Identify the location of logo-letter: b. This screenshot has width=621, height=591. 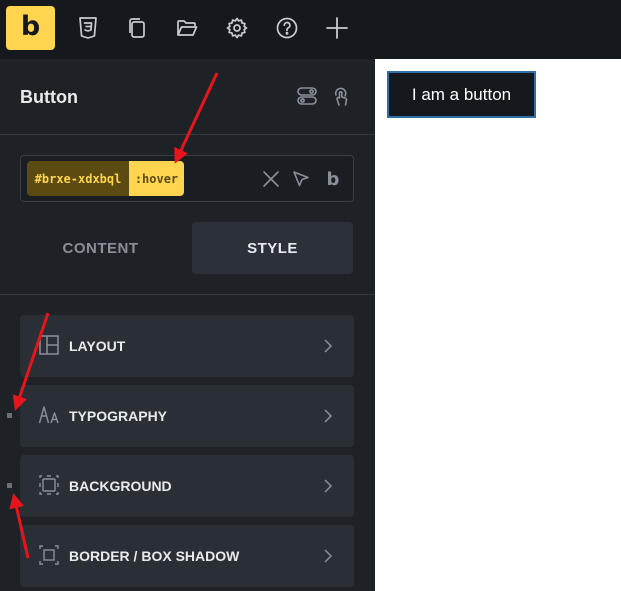
(30, 26).